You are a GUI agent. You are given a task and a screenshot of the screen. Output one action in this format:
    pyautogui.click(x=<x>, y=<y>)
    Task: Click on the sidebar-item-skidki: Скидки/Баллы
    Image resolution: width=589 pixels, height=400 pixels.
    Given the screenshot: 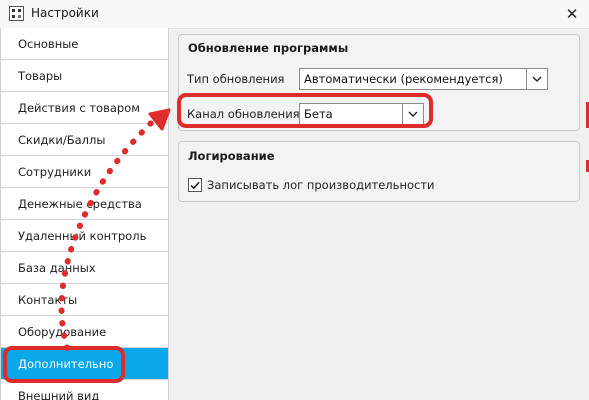 What is the action you would take?
    pyautogui.click(x=84, y=140)
    